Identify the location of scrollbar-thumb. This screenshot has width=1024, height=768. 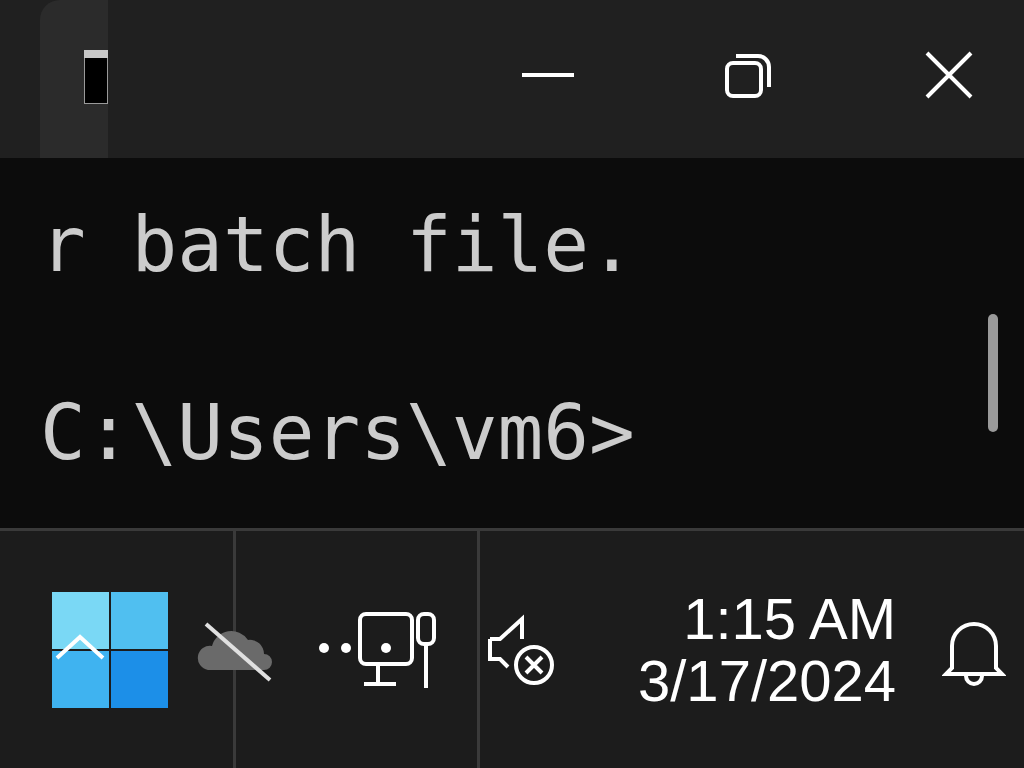
(993, 373).